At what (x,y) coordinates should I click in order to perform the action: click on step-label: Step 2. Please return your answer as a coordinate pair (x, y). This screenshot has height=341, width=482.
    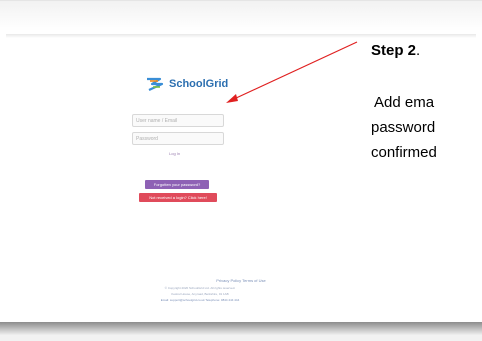
    Looking at the image, I should click on (394, 50).